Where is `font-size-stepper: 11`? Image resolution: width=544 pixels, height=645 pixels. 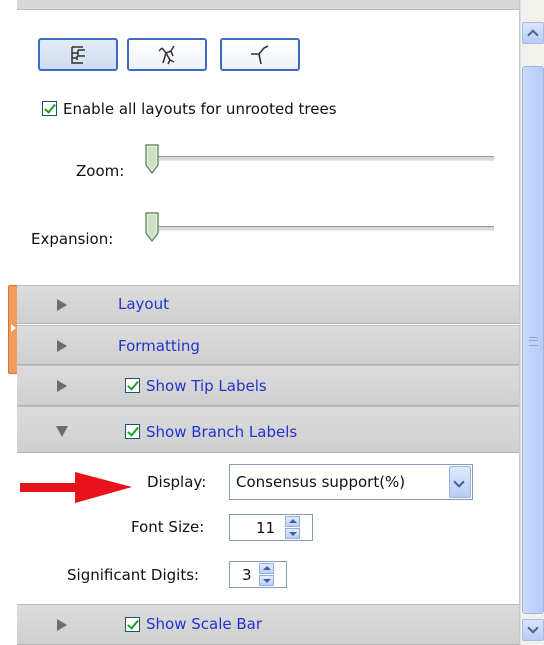
font-size-stepper: 11 is located at coordinates (271, 527).